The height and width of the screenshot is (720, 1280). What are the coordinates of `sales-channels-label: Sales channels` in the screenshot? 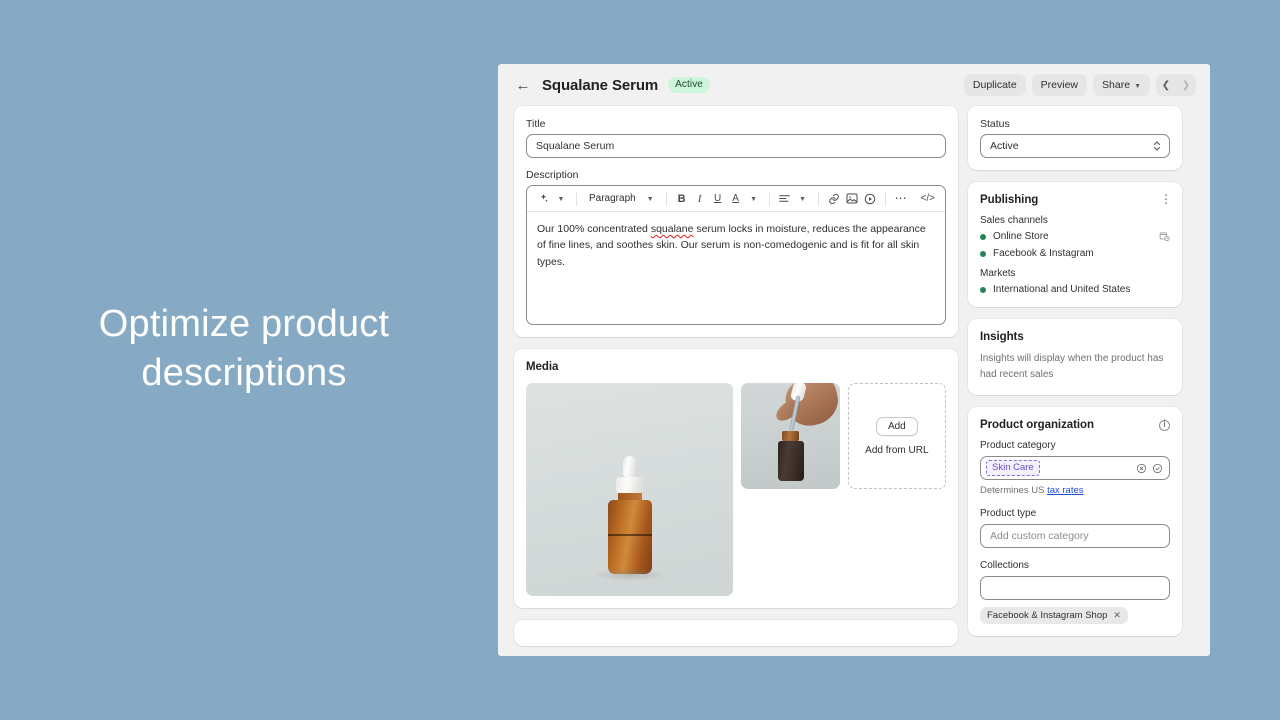 It's located at (1014, 220).